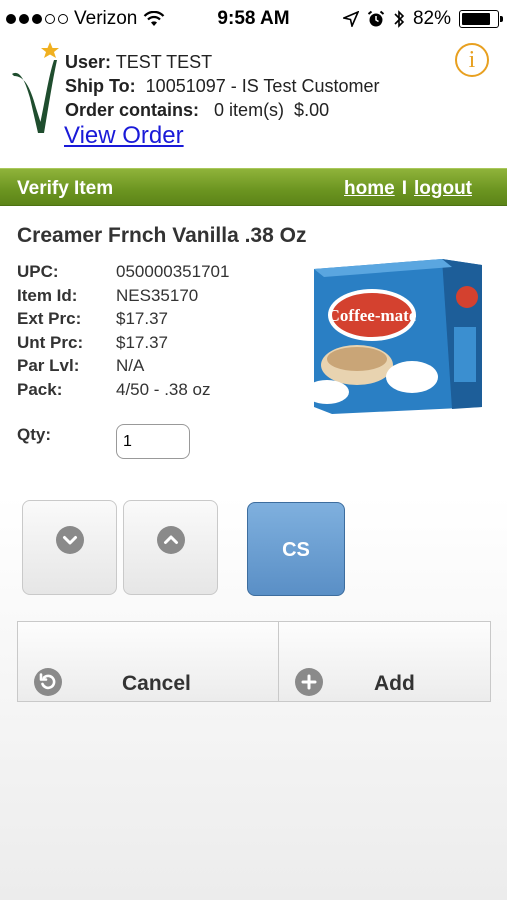  I want to click on detail-row-item-id: Item Id: NES35170, so click(123, 296).